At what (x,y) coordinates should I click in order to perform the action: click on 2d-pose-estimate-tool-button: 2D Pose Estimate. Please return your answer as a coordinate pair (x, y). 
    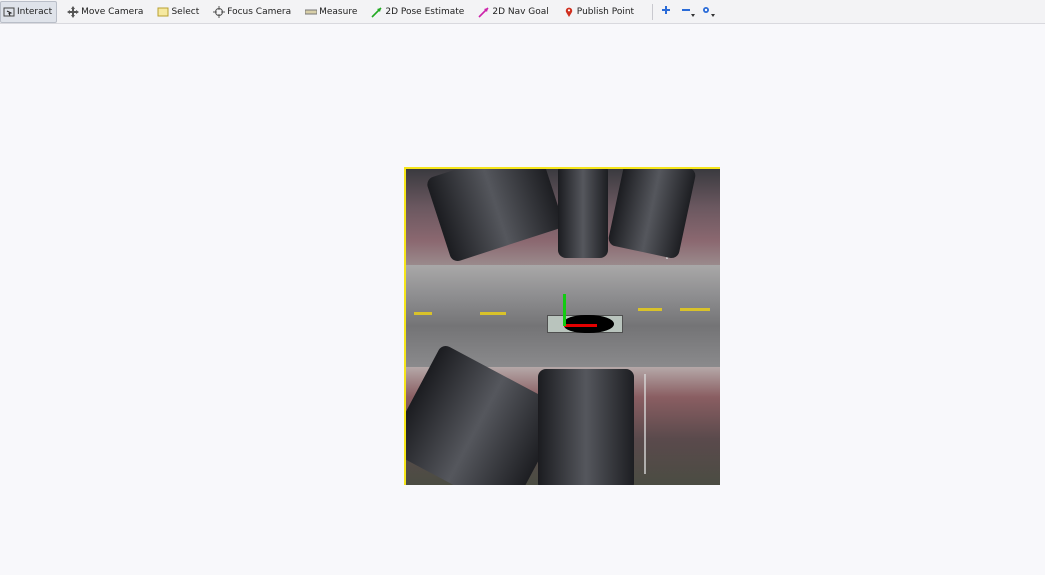
    Looking at the image, I should click on (418, 12).